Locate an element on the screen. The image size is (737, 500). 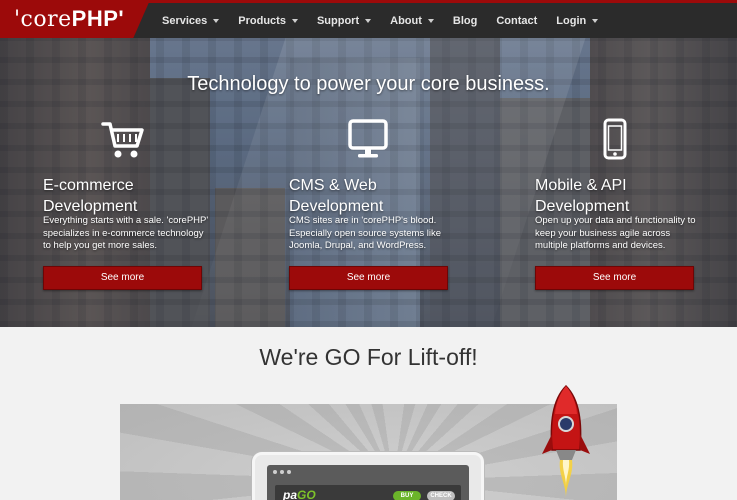
nav-products: Products is located at coordinates (268, 21).